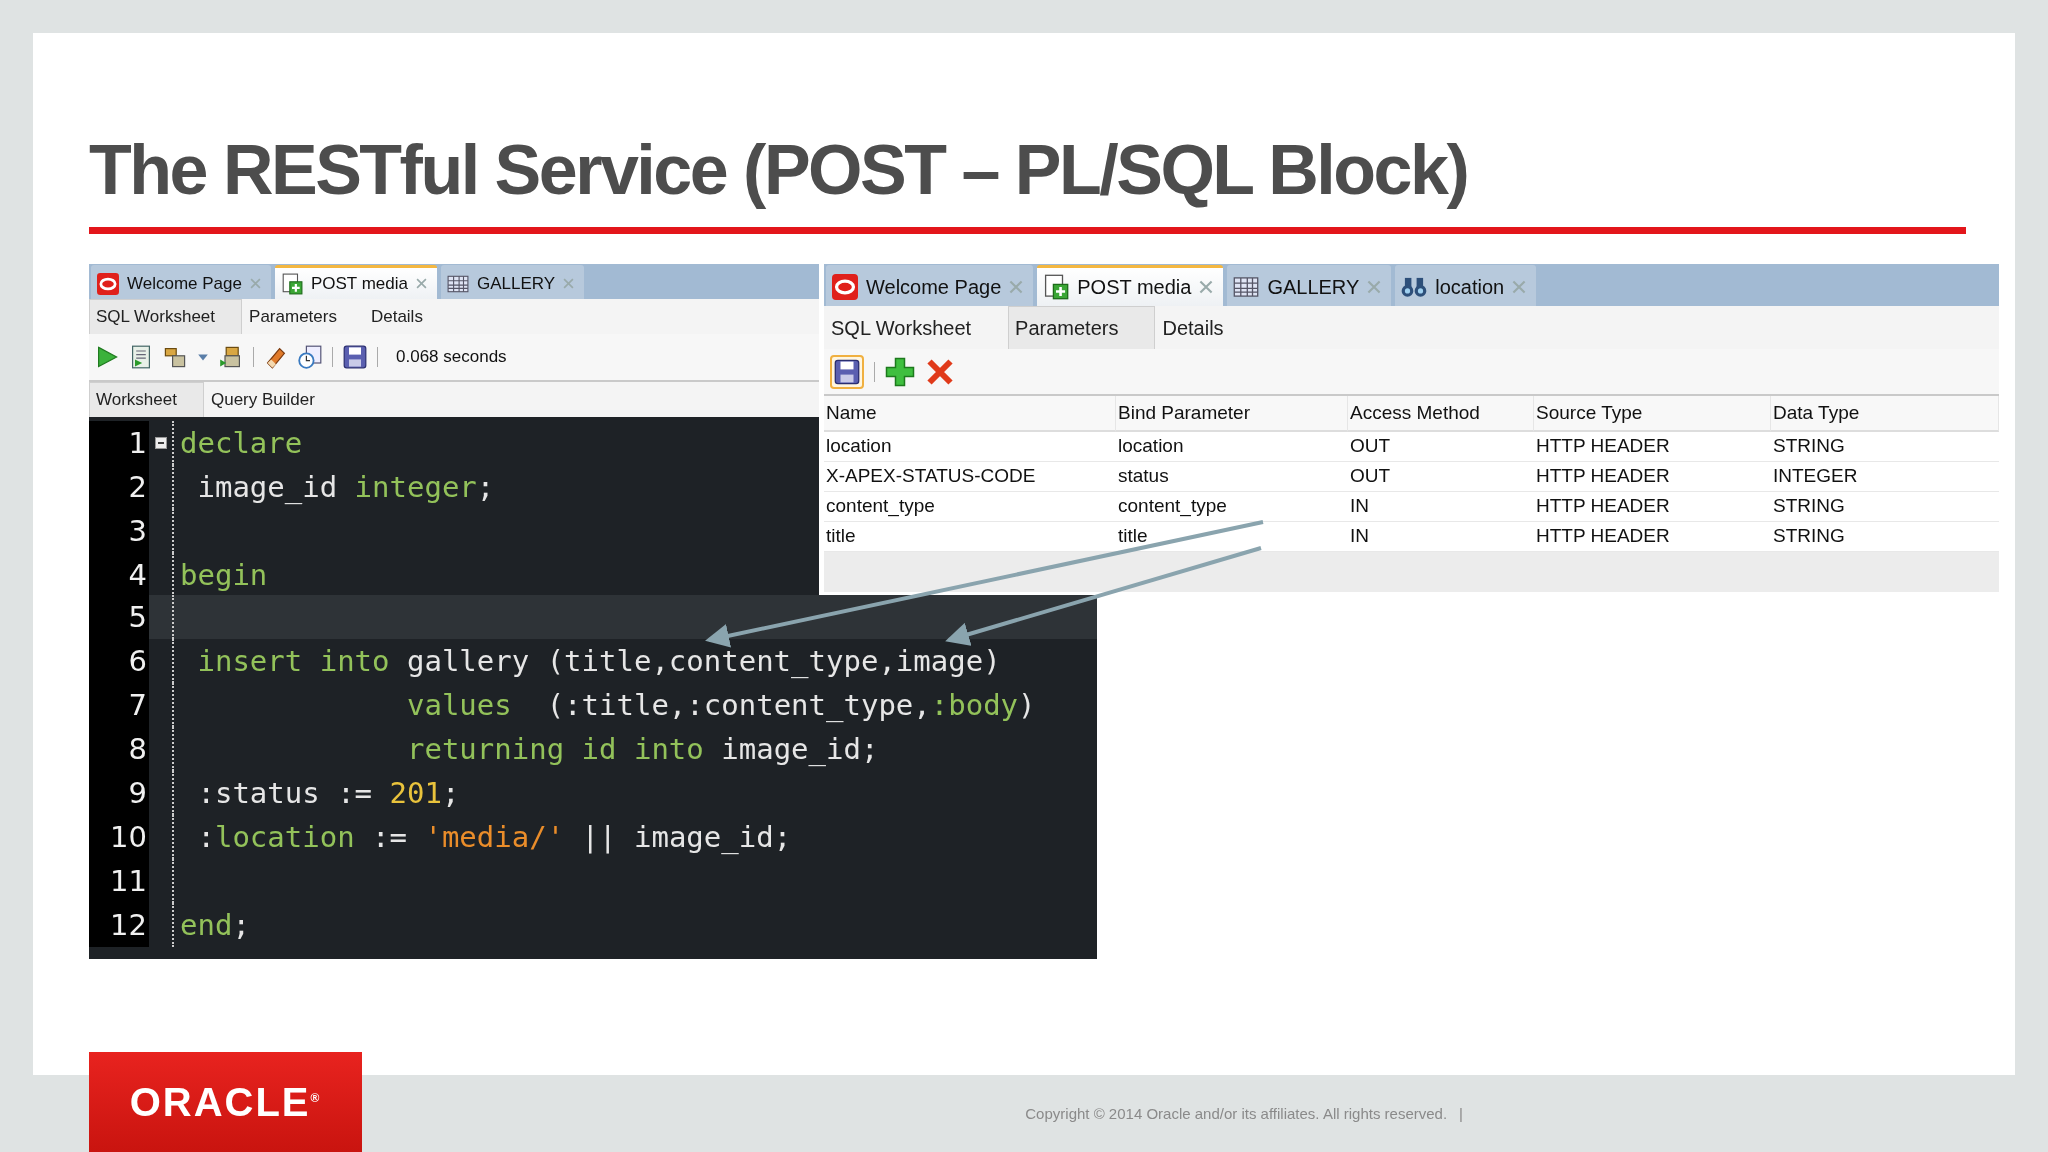 The image size is (2048, 1152). What do you see at coordinates (141, 357) in the screenshot?
I see `document-icon` at bounding box center [141, 357].